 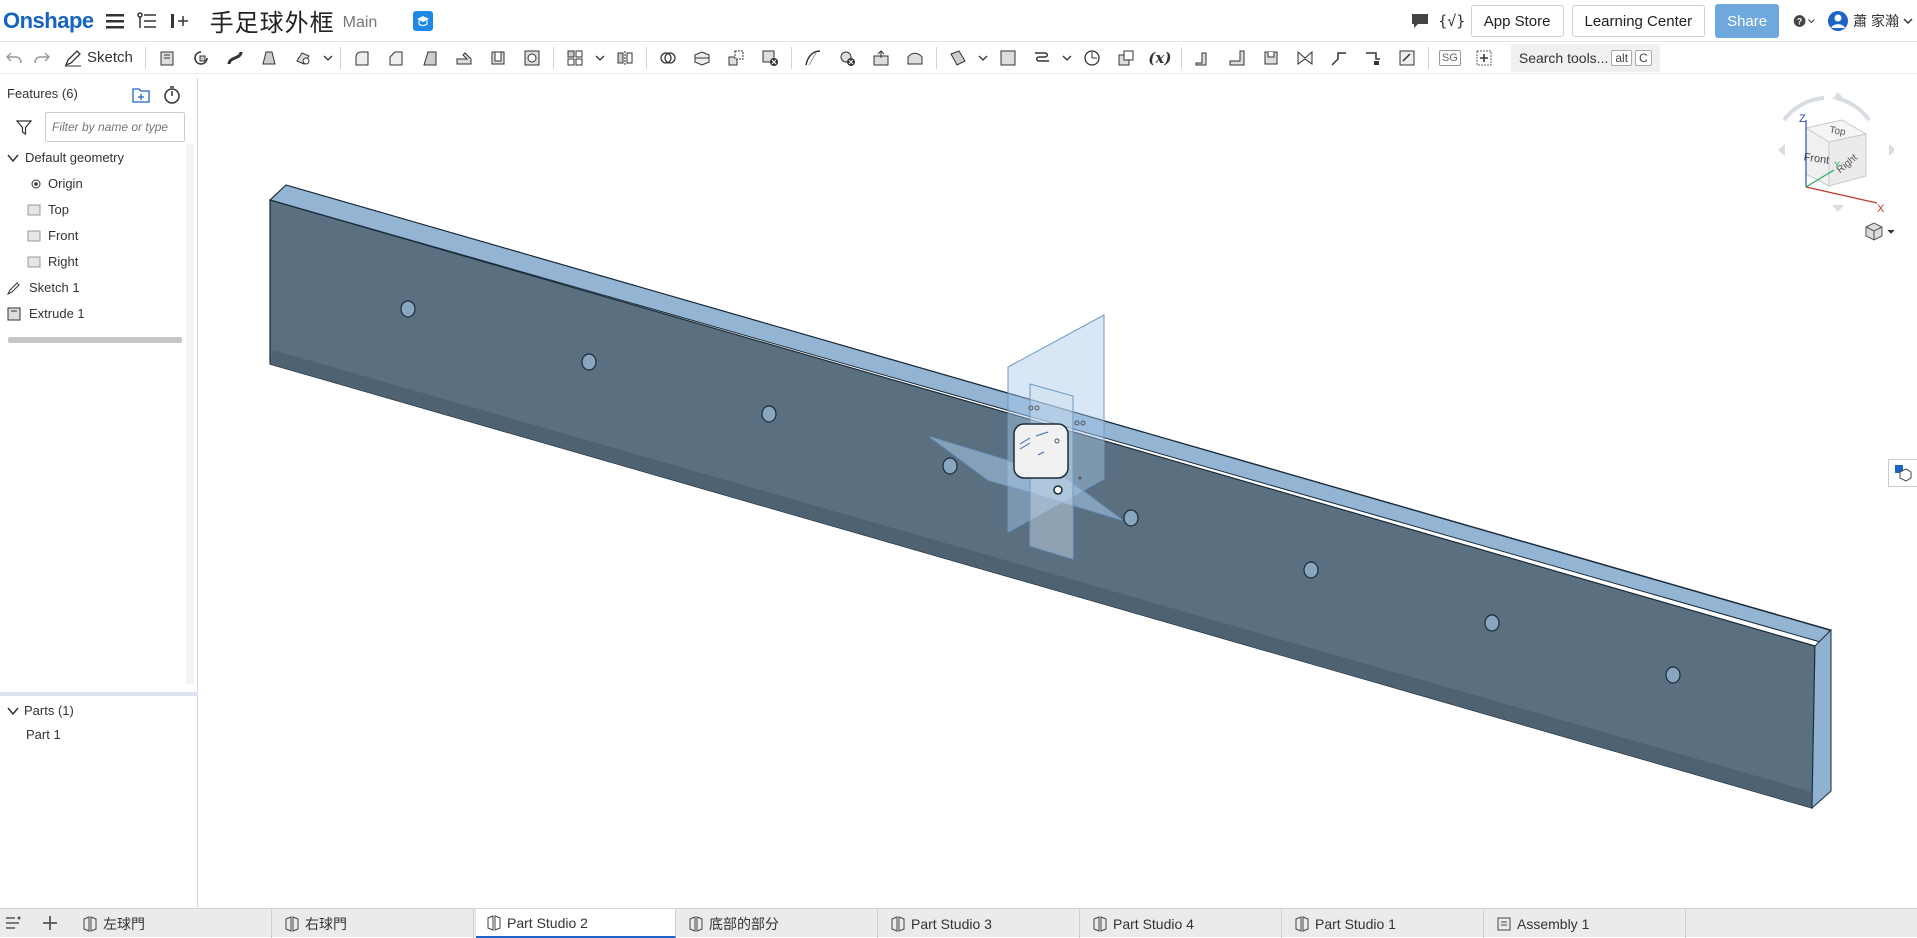 I want to click on revolve-icon, so click(x=201, y=58).